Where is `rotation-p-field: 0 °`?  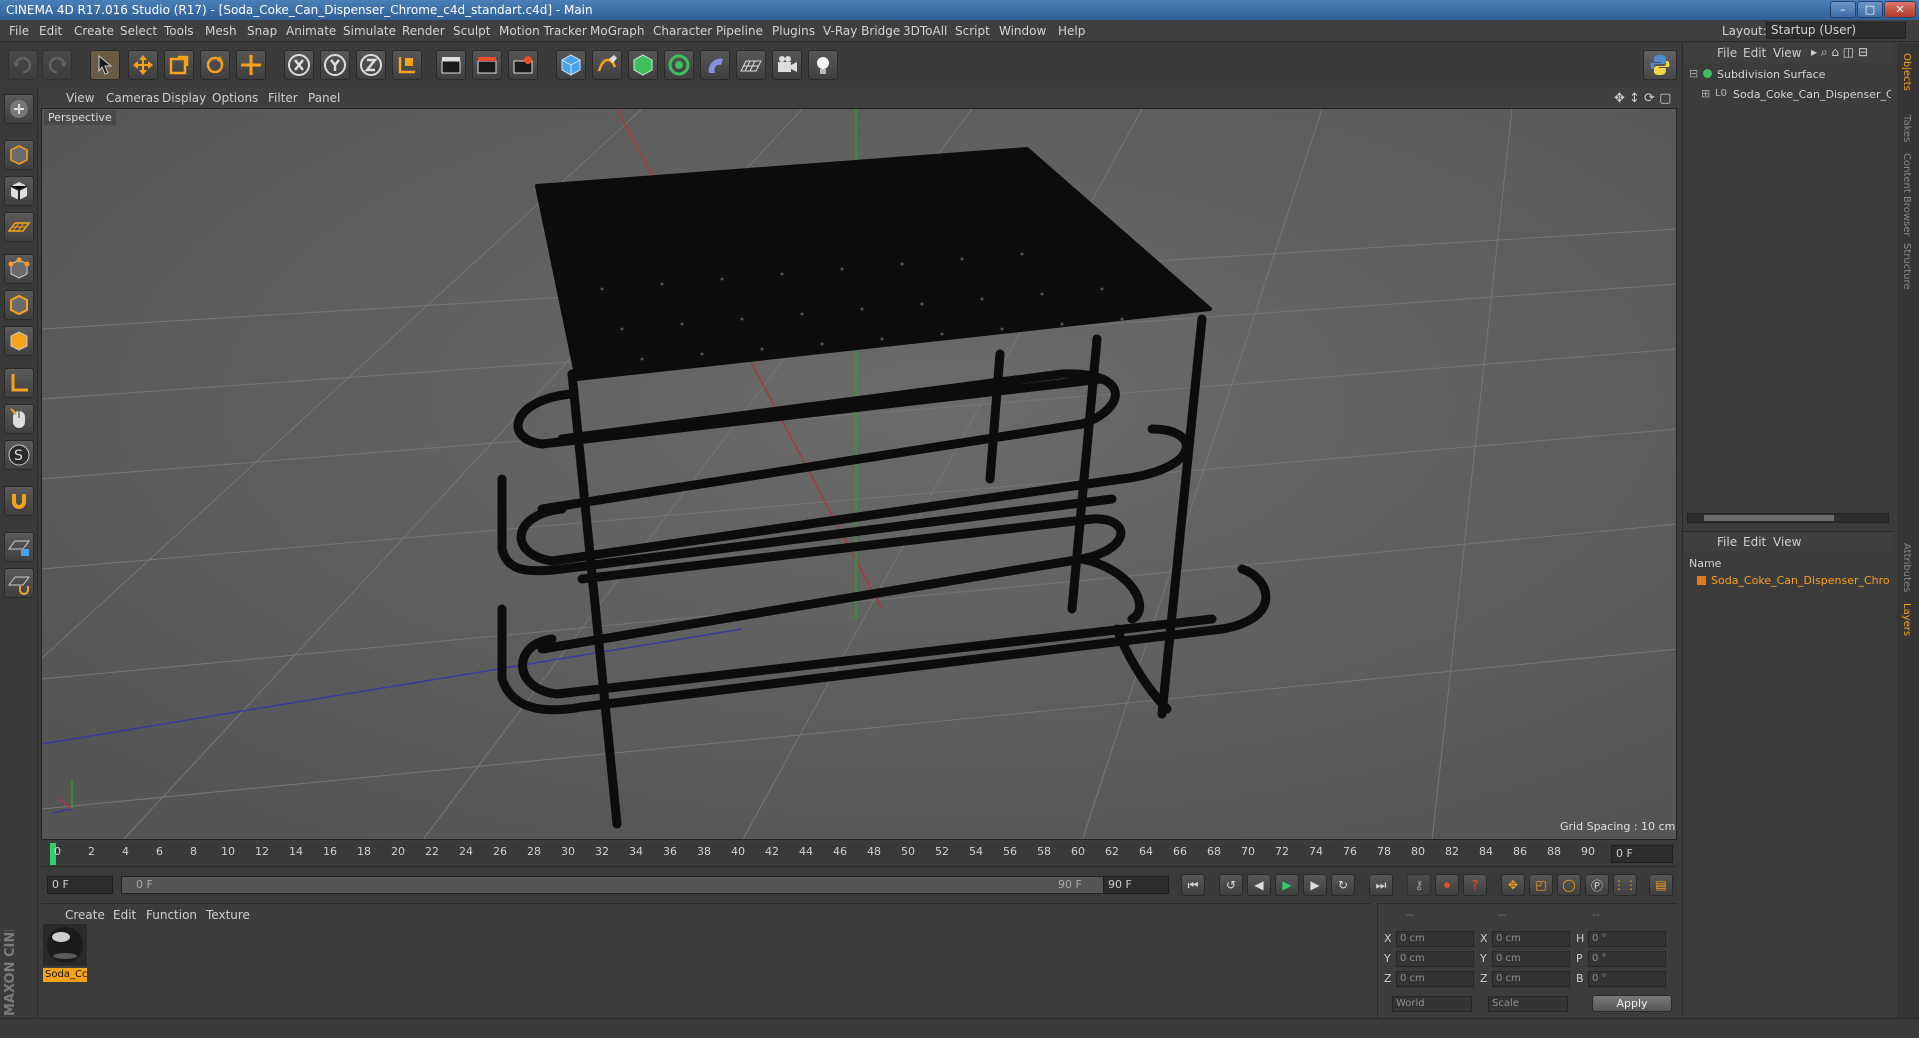
rotation-p-field: 0 ° is located at coordinates (1627, 959).